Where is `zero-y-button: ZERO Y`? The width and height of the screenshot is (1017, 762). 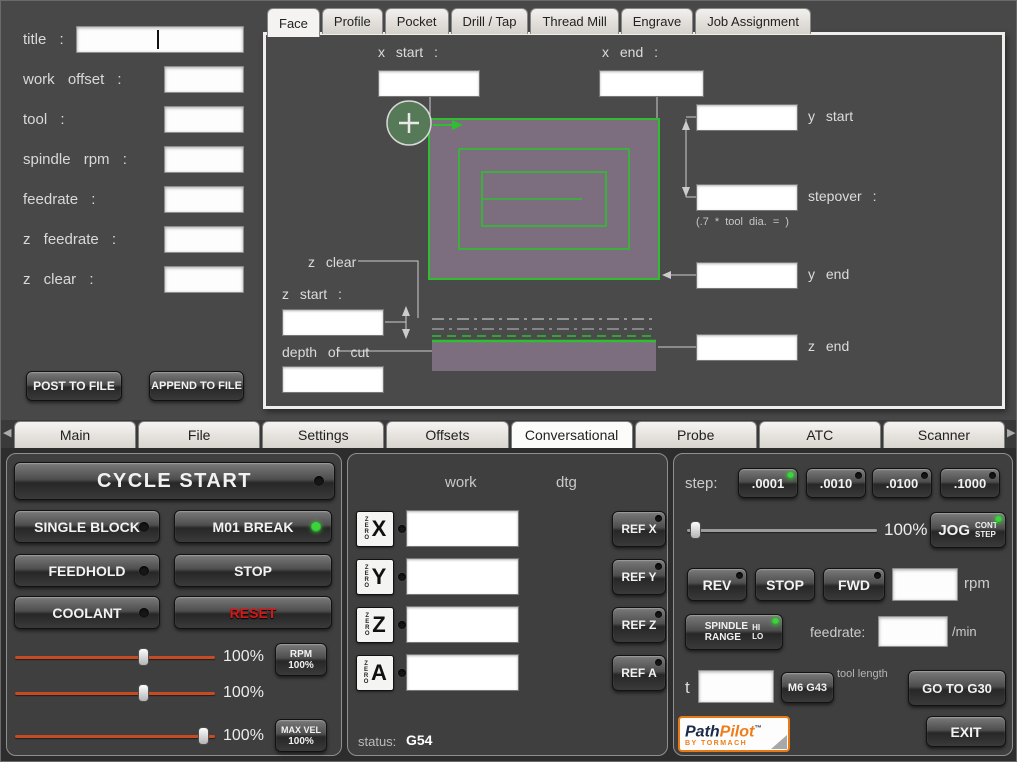 zero-y-button: ZERO Y is located at coordinates (375, 577).